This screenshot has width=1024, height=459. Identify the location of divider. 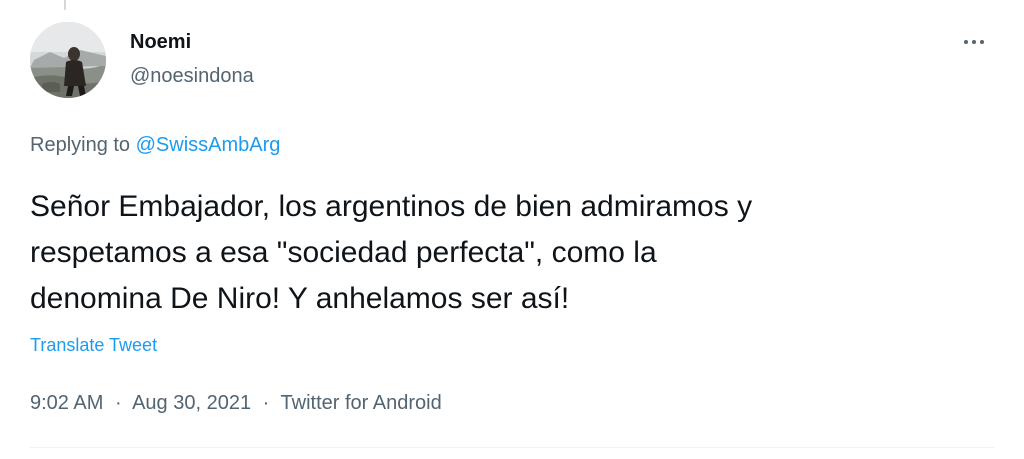
(512, 447).